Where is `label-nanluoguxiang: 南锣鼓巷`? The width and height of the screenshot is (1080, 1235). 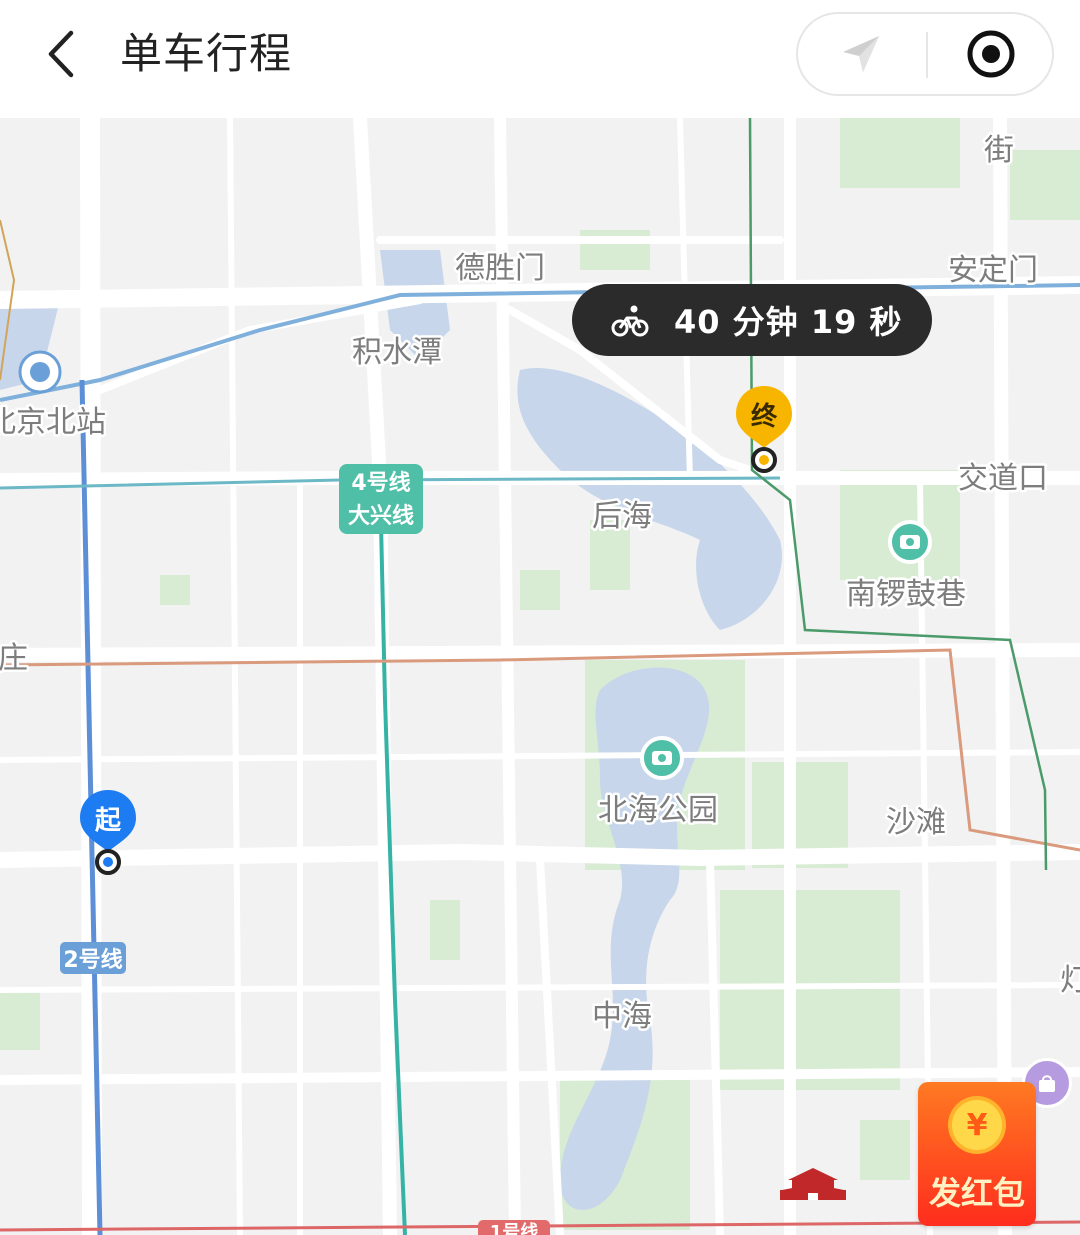 label-nanluoguxiang: 南锣鼓巷 is located at coordinates (906, 594).